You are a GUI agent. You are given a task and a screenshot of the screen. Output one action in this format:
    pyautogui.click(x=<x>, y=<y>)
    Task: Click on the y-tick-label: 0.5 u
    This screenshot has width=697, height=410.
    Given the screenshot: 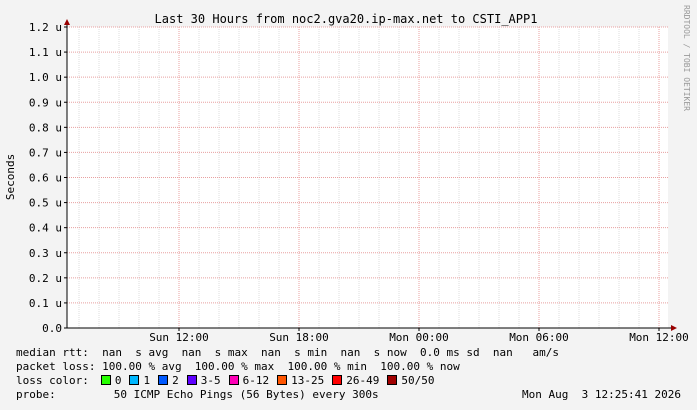 What is the action you would take?
    pyautogui.click(x=45, y=203)
    